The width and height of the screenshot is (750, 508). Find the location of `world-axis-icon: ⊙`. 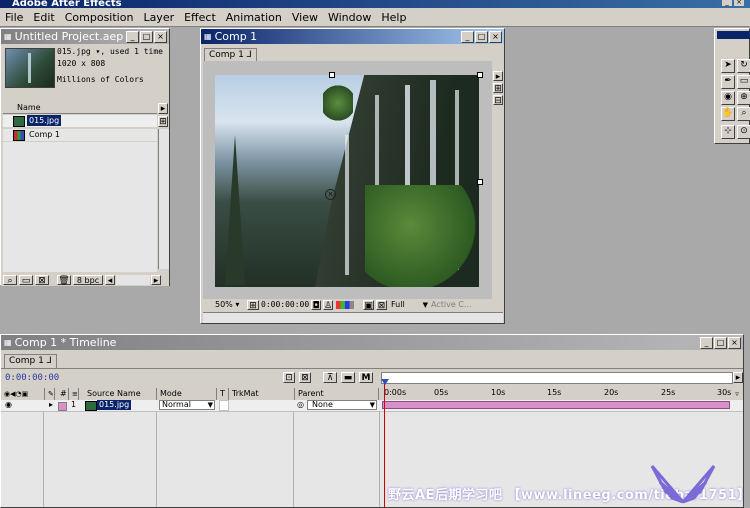

world-axis-icon: ⊙ is located at coordinates (743, 132).